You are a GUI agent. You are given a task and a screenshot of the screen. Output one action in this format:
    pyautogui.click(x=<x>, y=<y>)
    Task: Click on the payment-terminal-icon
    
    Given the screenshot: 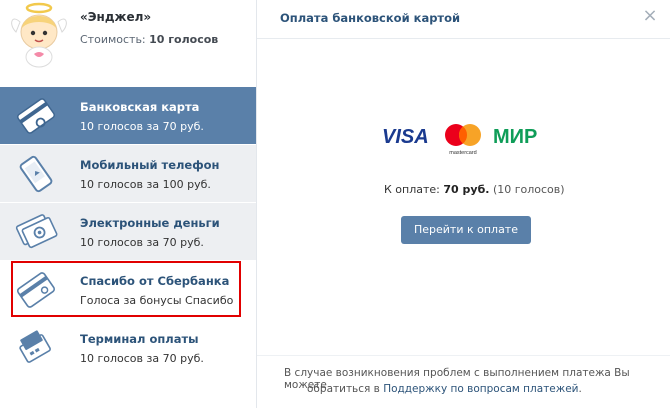 What is the action you would take?
    pyautogui.click(x=35, y=346)
    